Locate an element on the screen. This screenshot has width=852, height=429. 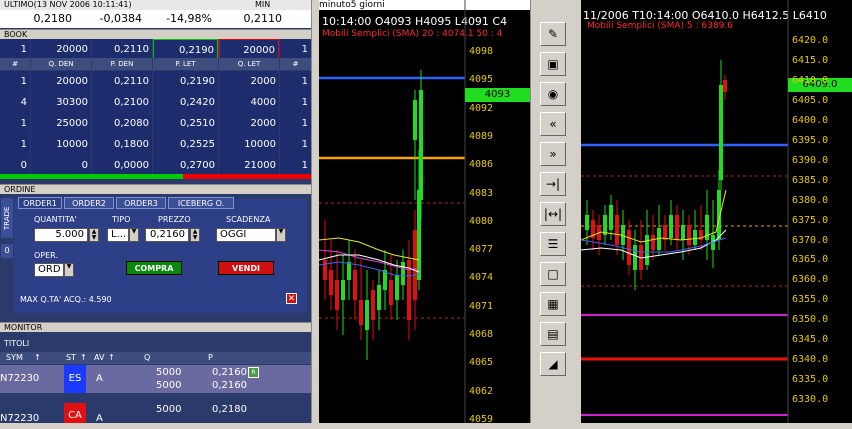
book-row: 1 25000 0,2080 0,2510 2000 1 is located at coordinates (155, 123).